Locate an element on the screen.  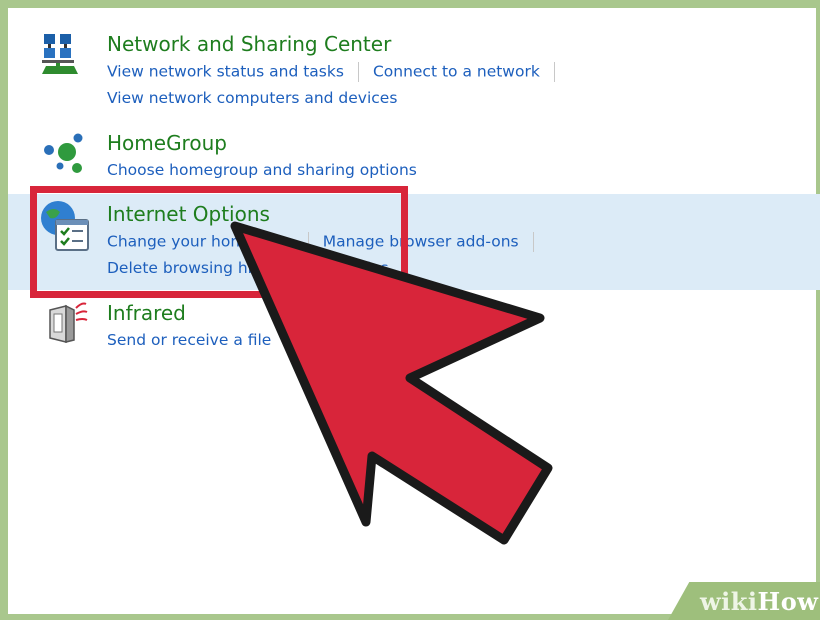
watermark-wiki: wiki is located at coordinates (729, 601).